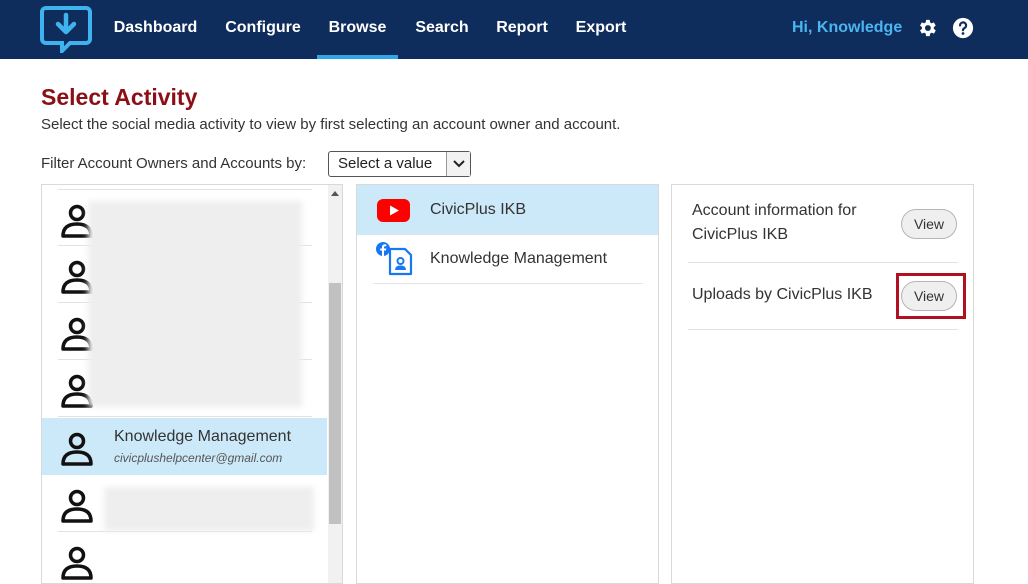  I want to click on nav-configure: Configure, so click(263, 29).